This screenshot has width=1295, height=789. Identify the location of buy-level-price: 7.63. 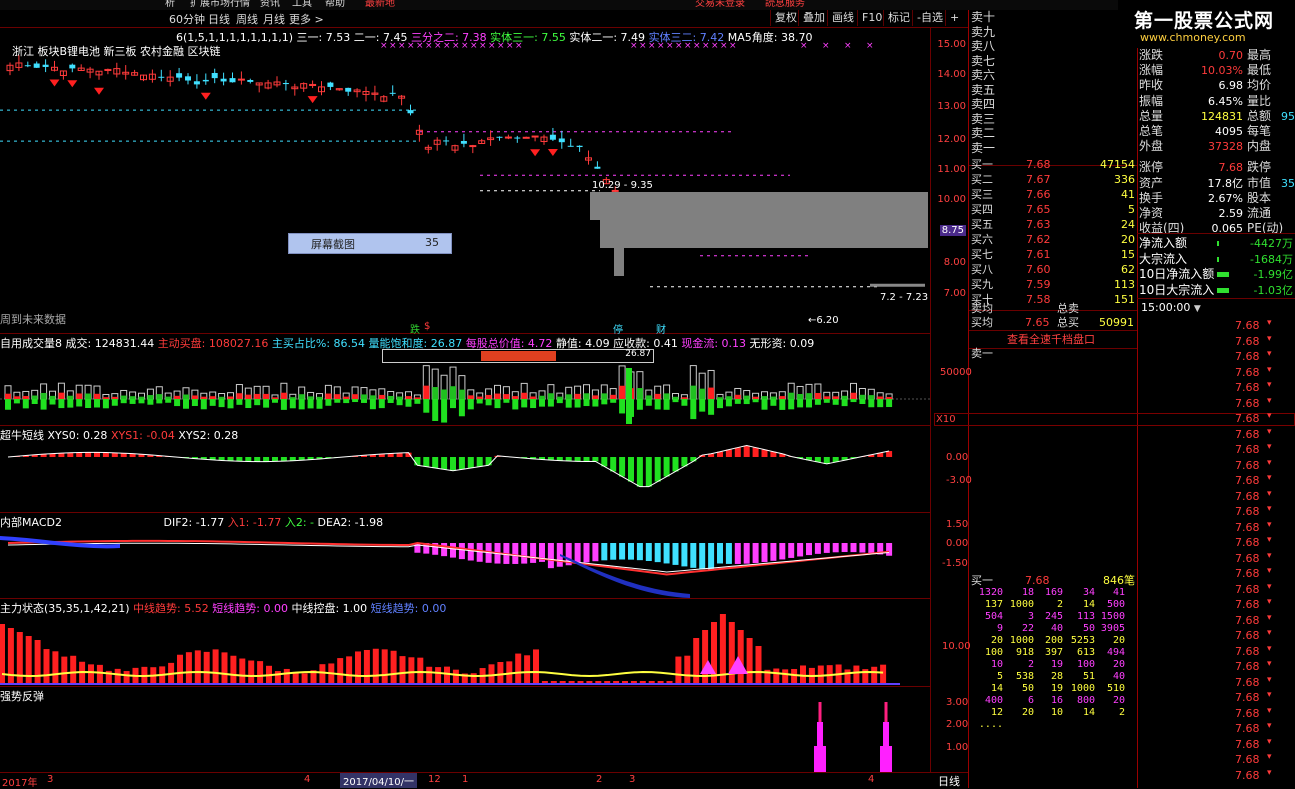
(1038, 224).